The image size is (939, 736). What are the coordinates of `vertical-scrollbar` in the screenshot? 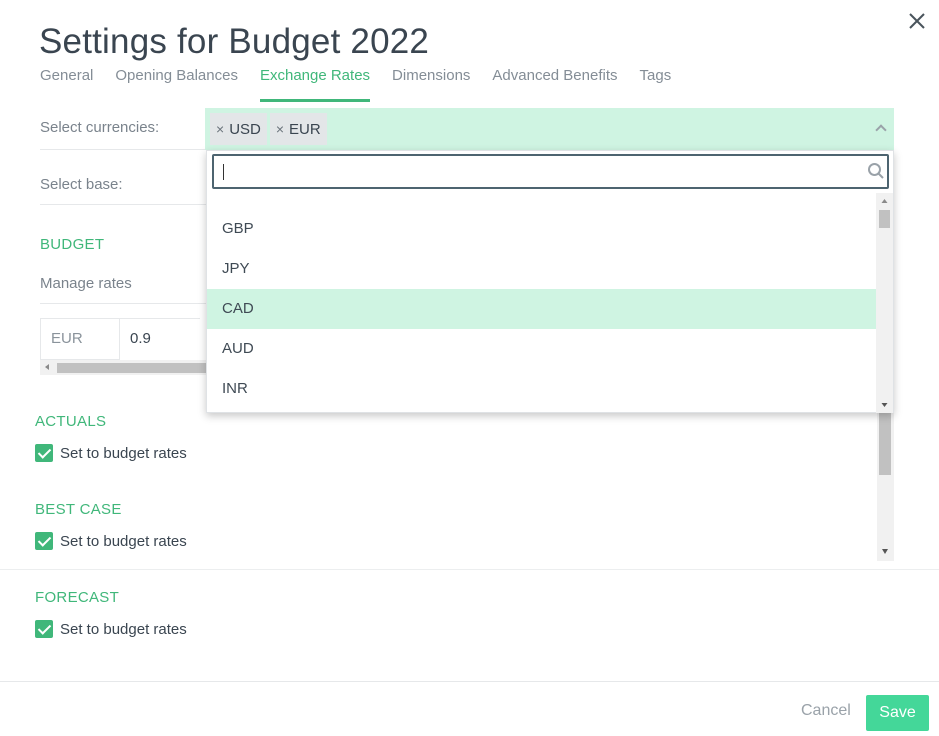 It's located at (885, 487).